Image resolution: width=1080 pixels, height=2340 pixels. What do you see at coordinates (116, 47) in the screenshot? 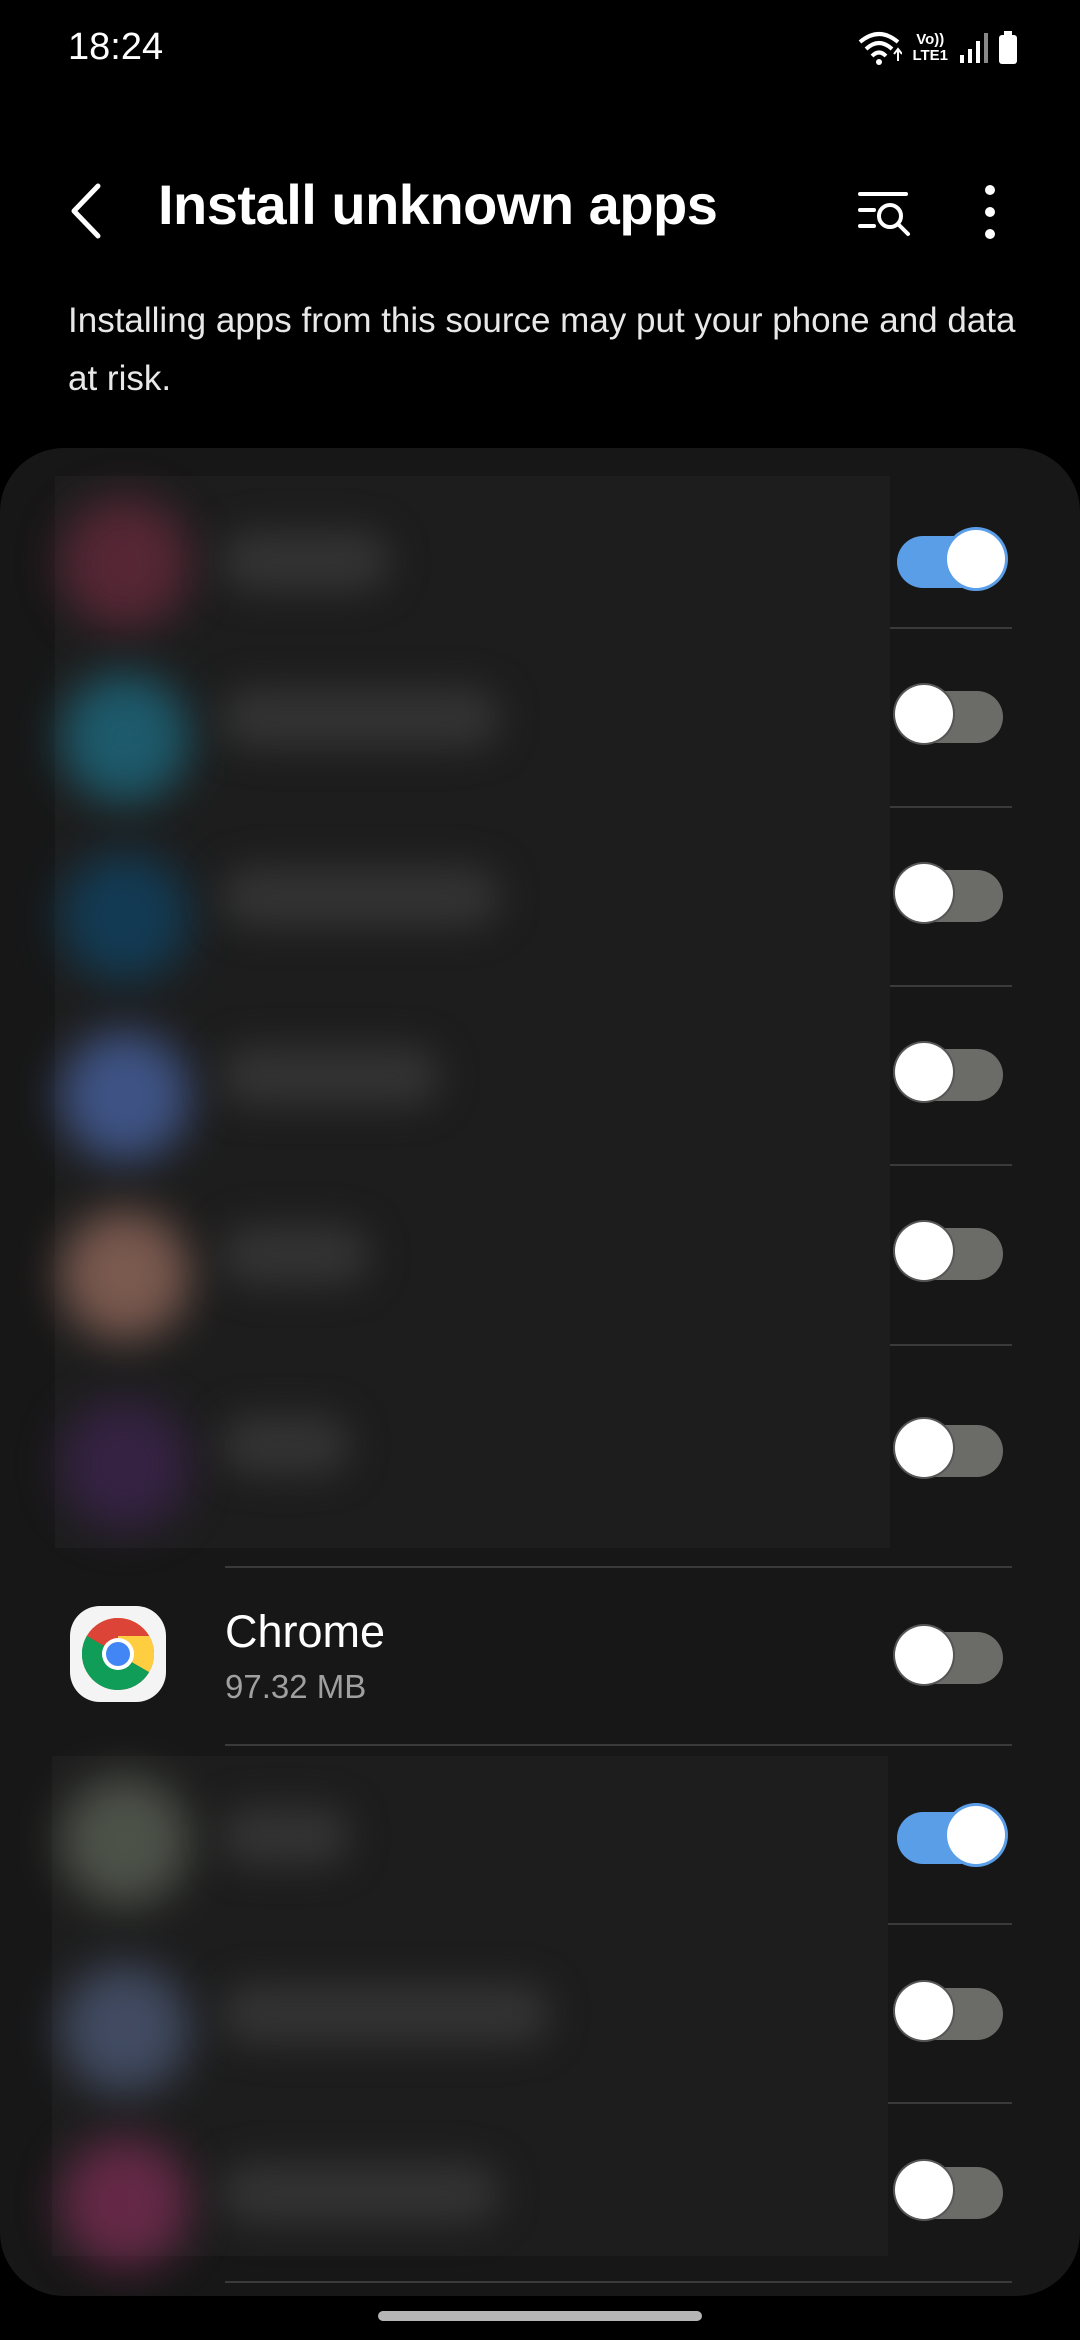
I see `status-time: 18:24` at bounding box center [116, 47].